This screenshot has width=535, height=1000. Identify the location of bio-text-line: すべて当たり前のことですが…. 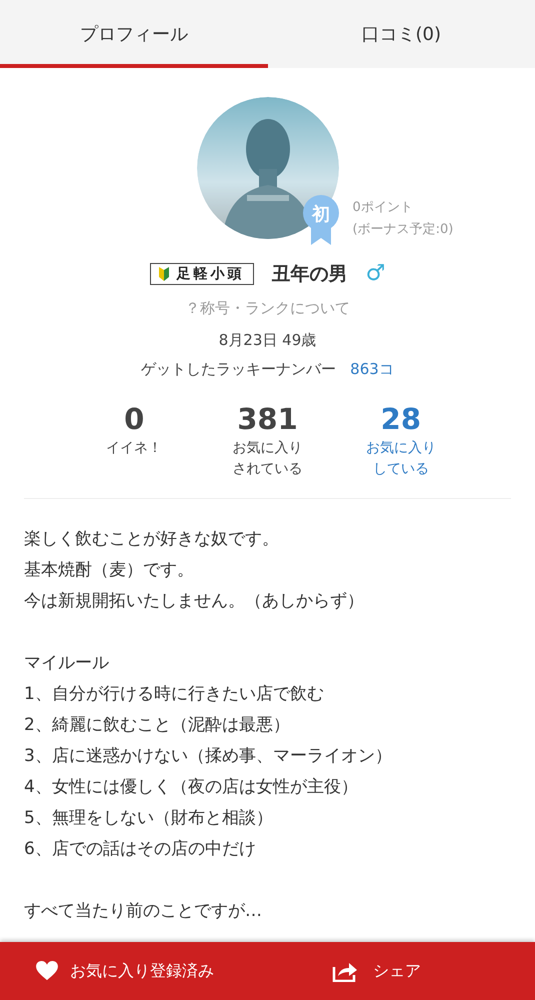
(143, 911).